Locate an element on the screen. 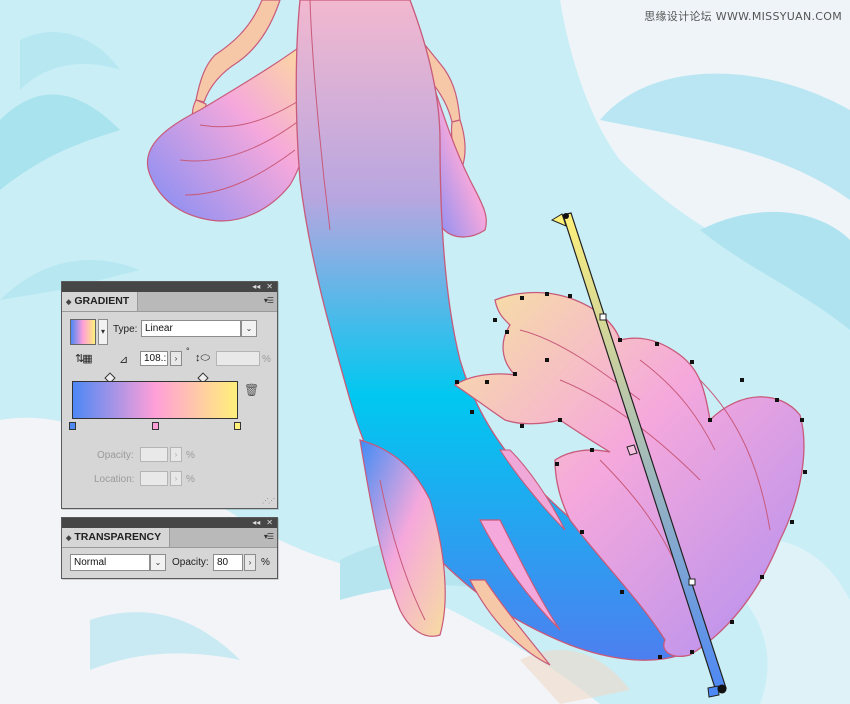 This screenshot has width=850, height=704. gradient-stop-yellow is located at coordinates (237, 426).